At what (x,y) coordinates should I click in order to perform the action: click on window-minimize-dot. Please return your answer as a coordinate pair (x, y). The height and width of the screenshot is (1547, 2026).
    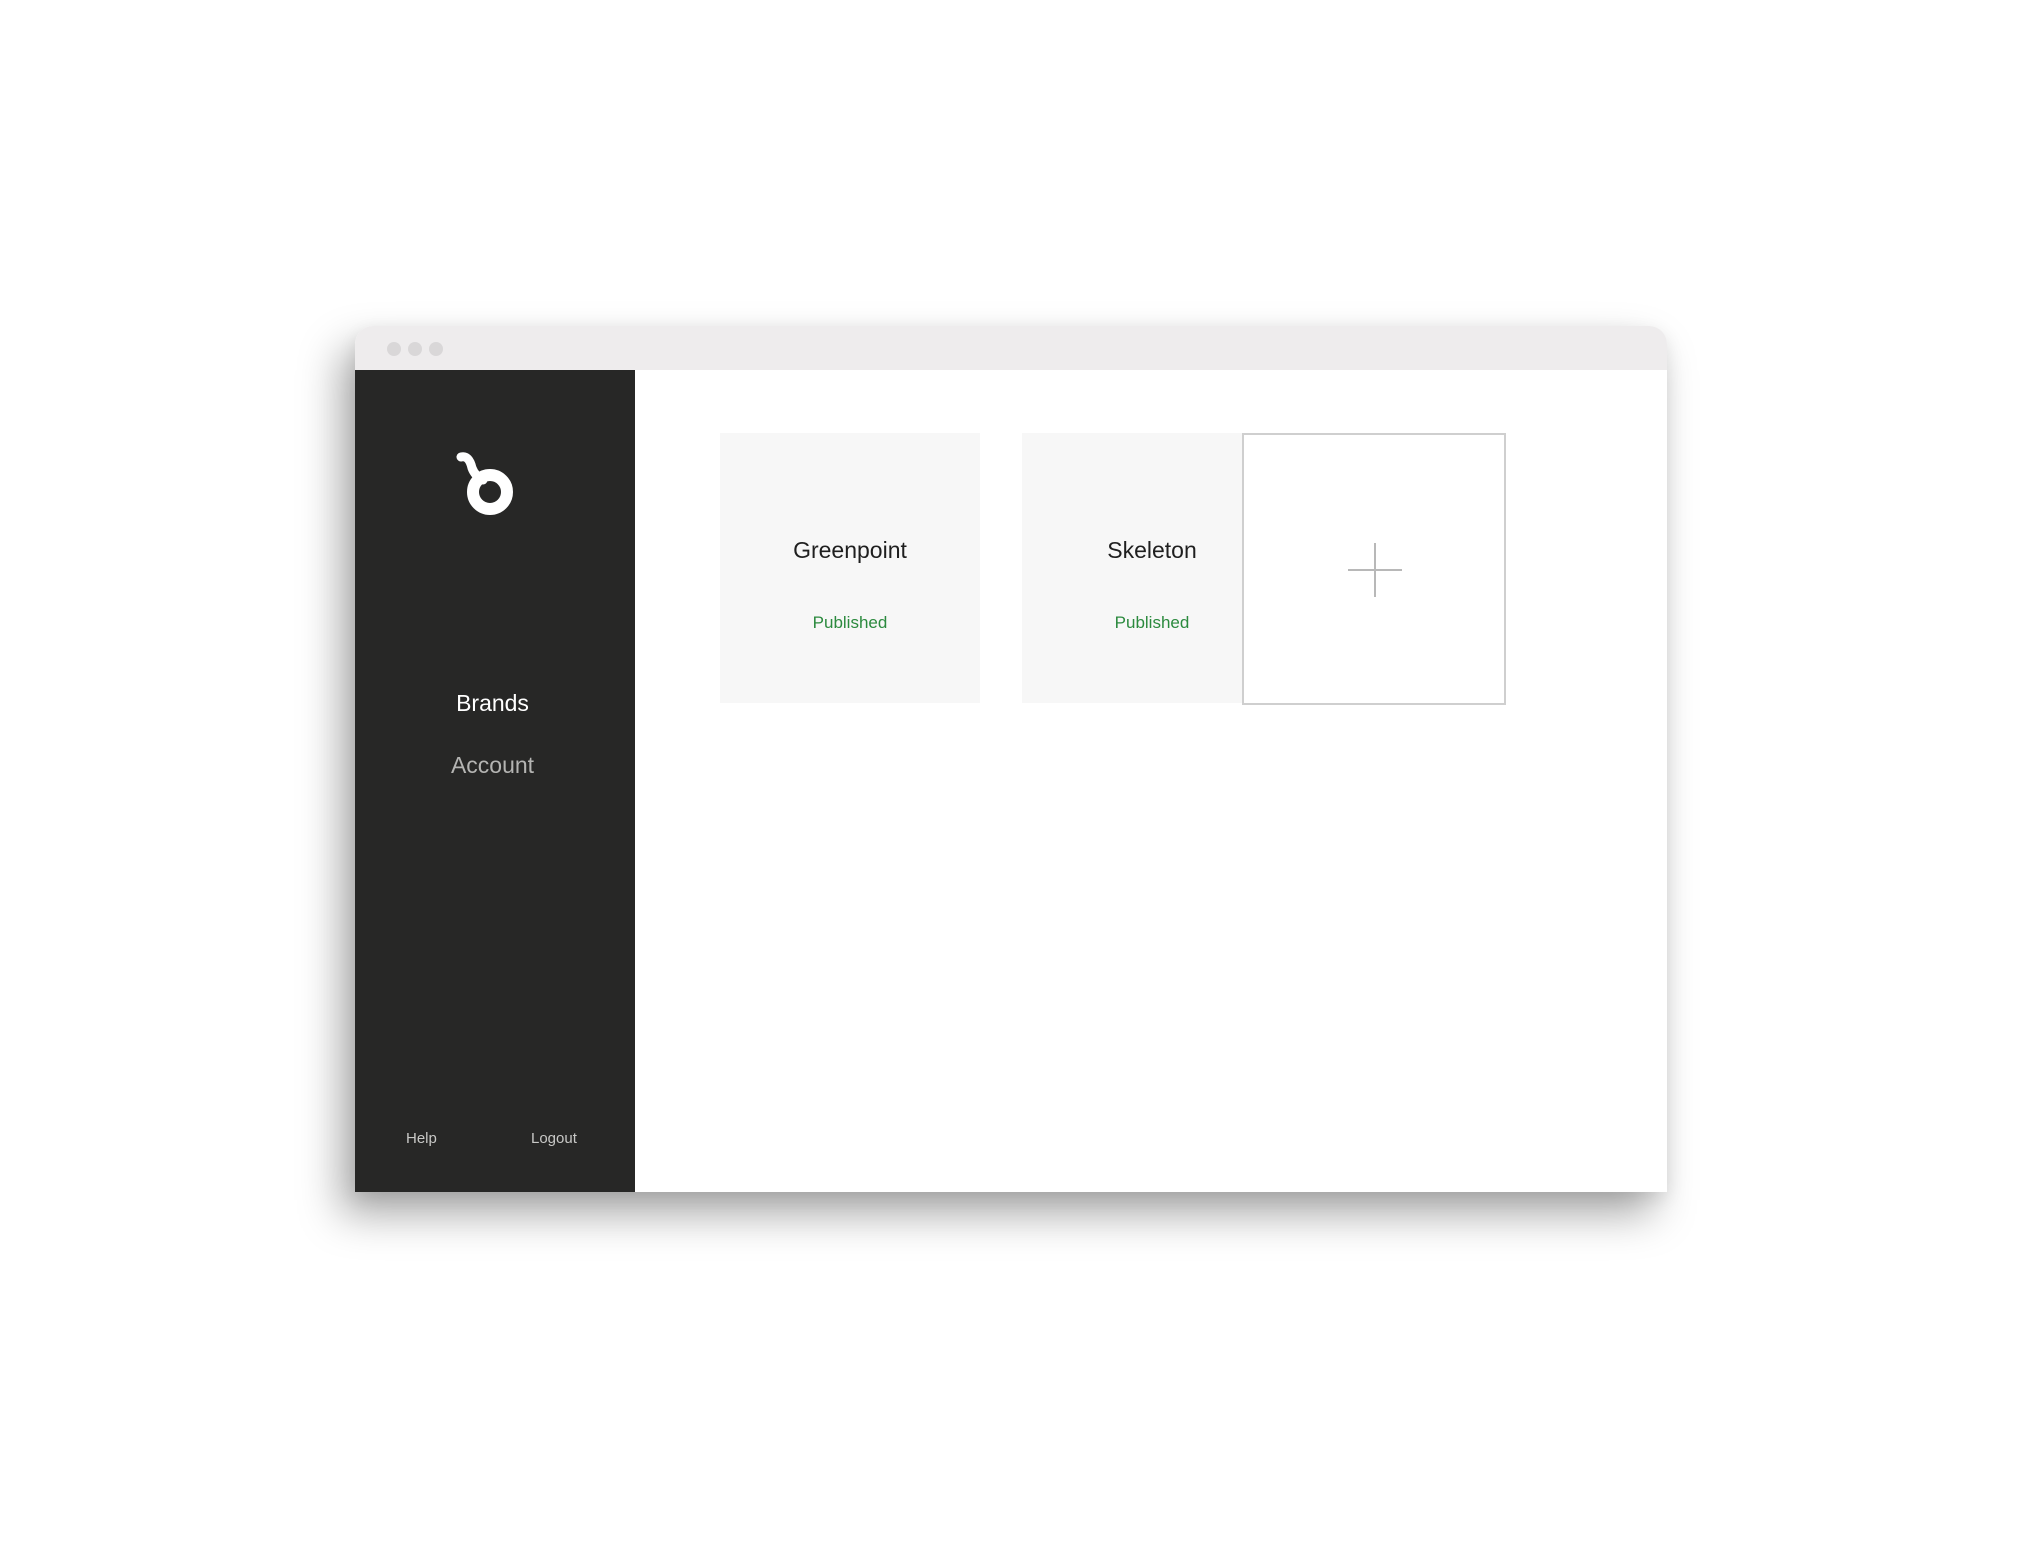
    Looking at the image, I should click on (415, 349).